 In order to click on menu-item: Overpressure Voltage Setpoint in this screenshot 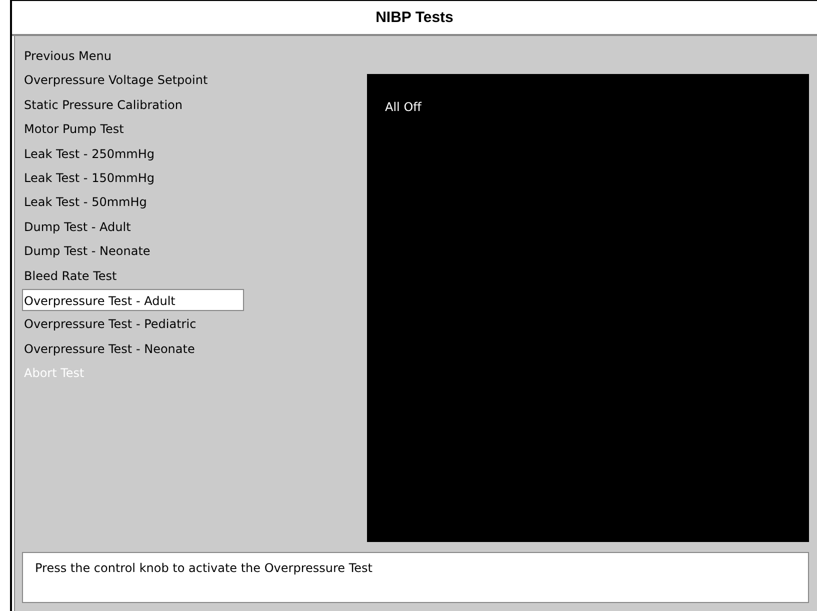, I will do `click(133, 80)`.